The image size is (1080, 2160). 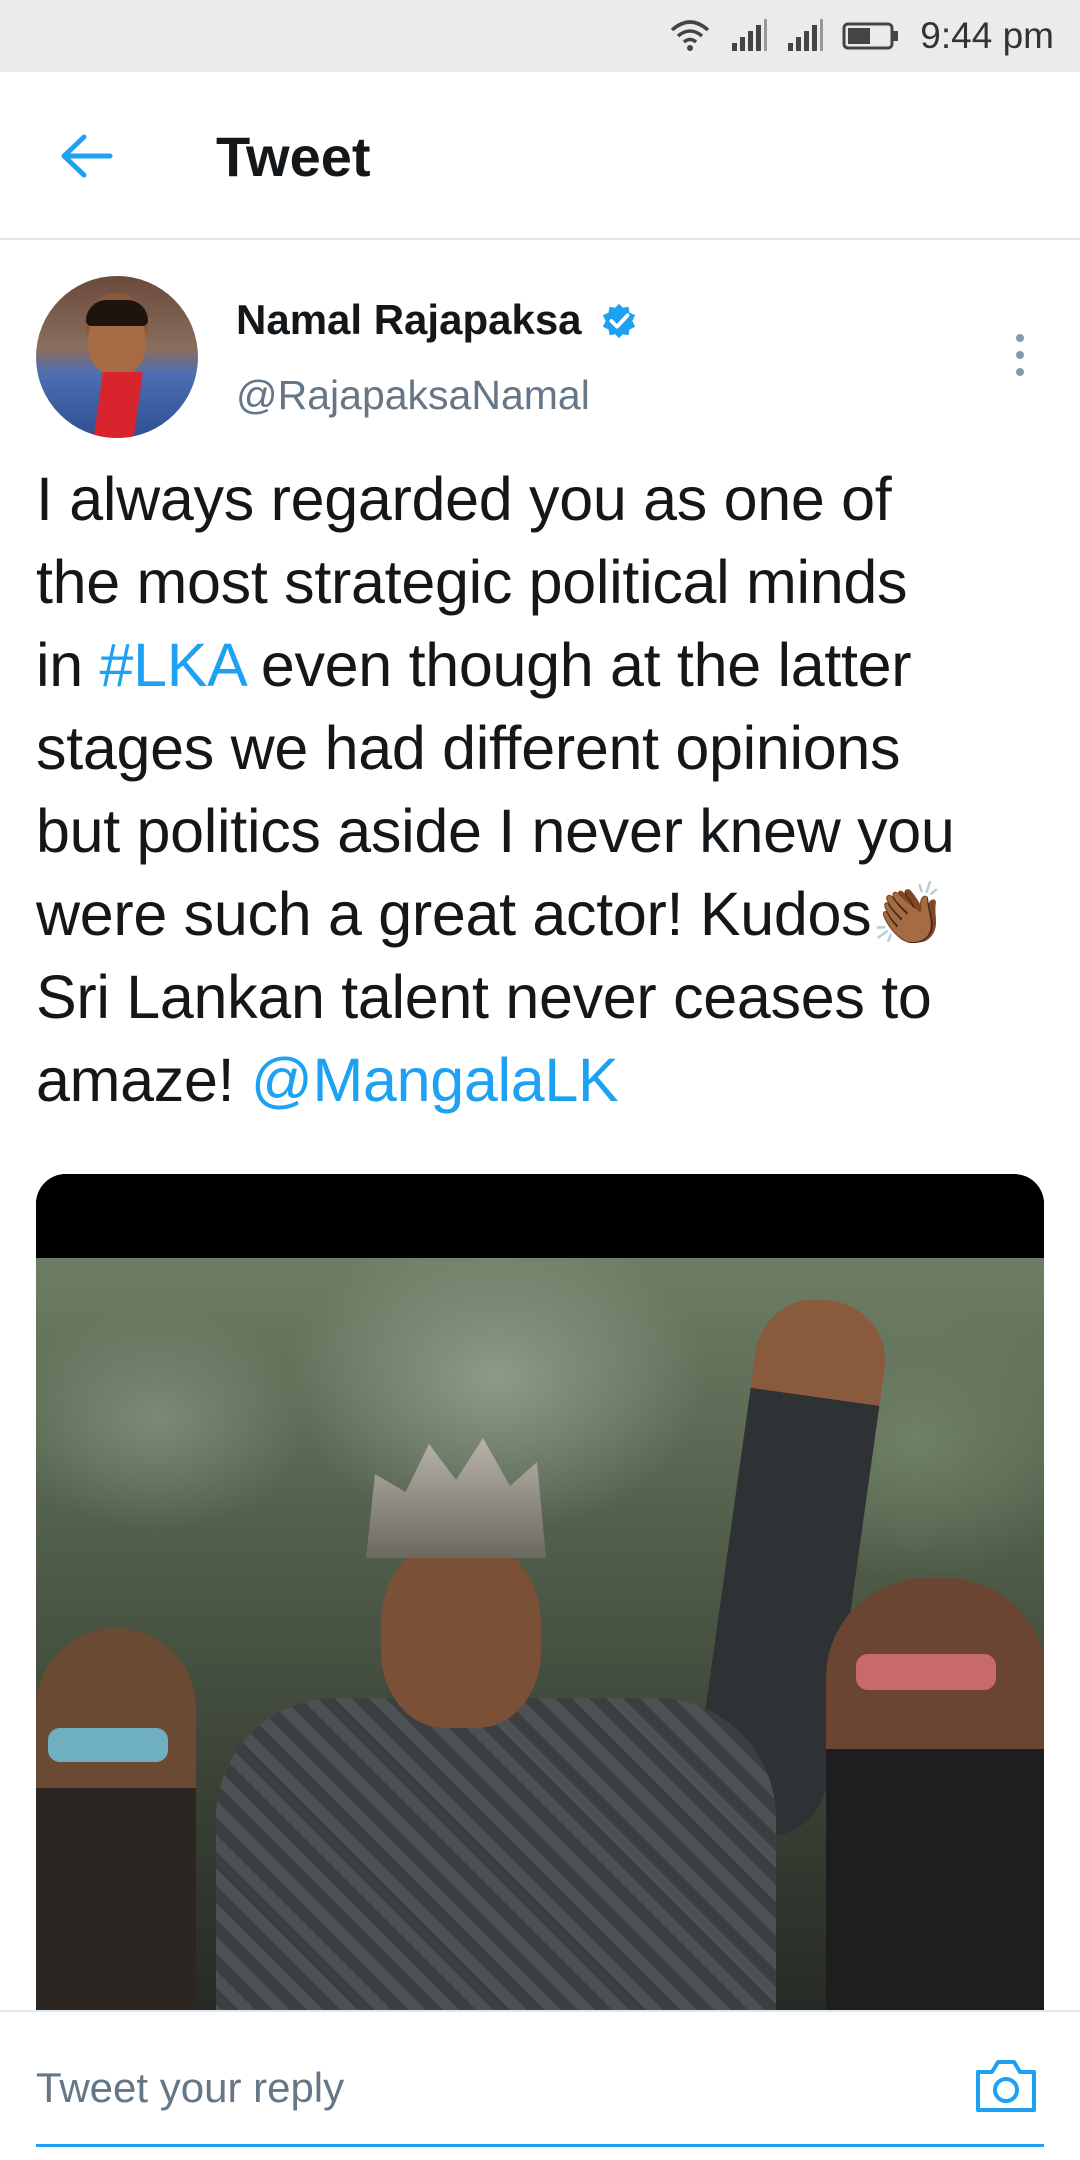 I want to click on image-crown, so click(x=456, y=1498).